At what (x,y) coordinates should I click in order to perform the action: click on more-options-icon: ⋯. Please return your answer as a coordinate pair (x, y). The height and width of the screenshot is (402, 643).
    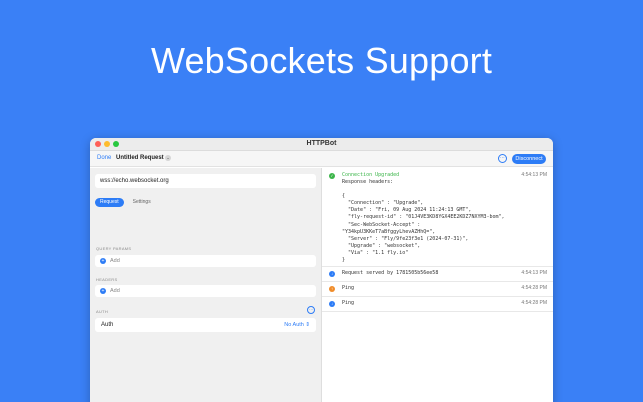
    Looking at the image, I should click on (502, 158).